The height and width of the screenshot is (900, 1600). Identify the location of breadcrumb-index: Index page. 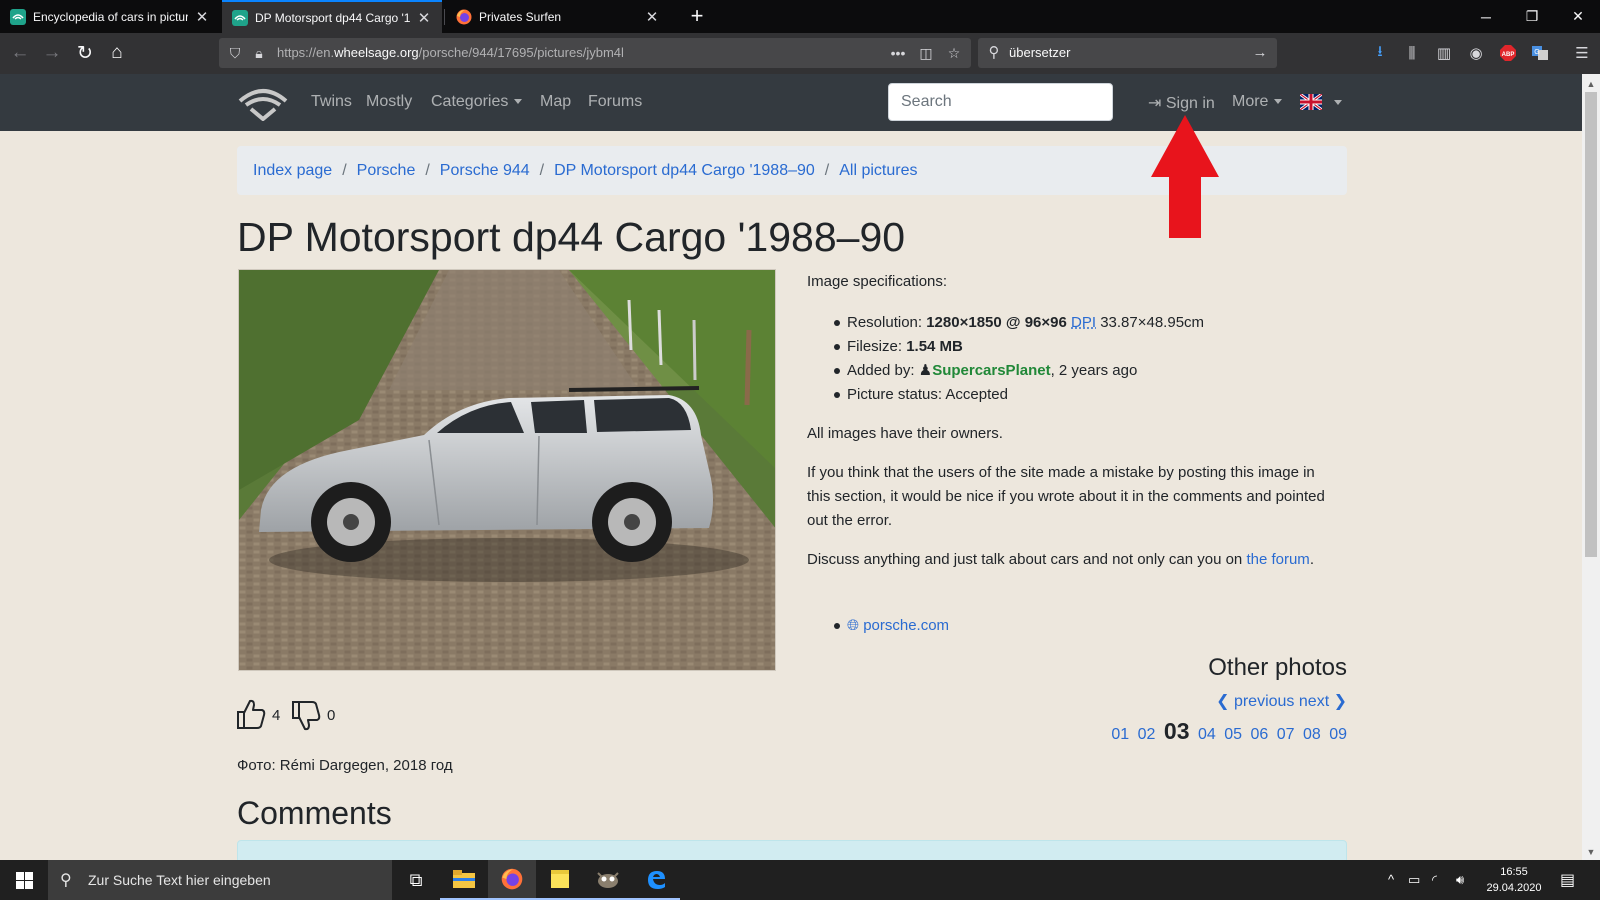
(292, 171).